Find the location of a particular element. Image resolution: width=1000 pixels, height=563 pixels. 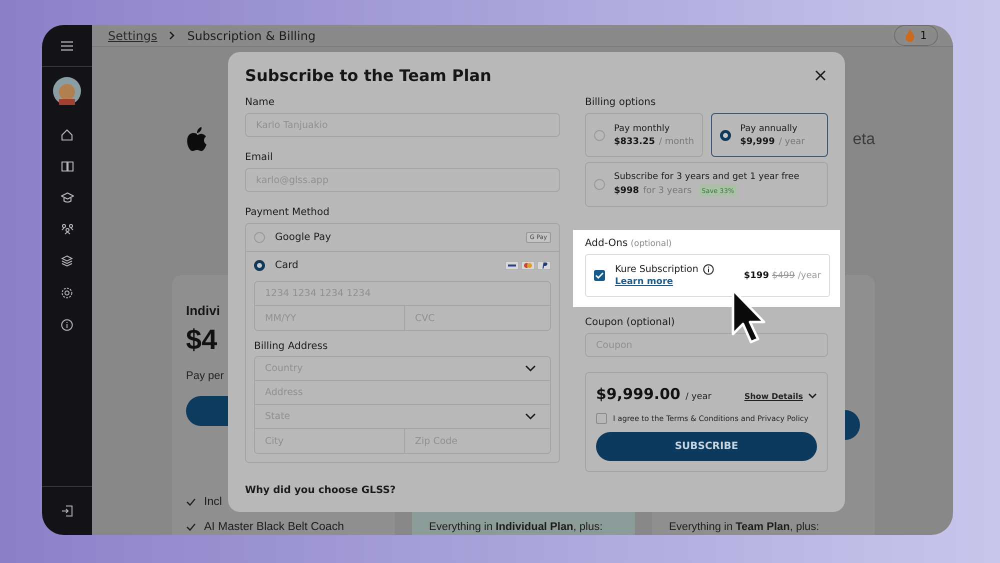

field-label: Name is located at coordinates (260, 102).